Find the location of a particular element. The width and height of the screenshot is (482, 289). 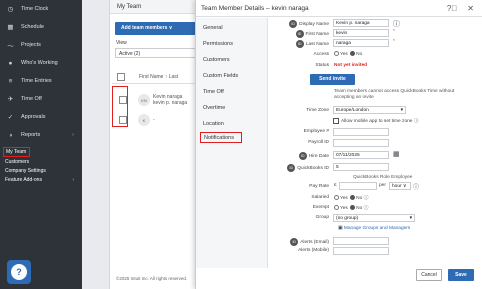

sidebar-item-reports: ◑ Reports › is located at coordinates (41, 135).